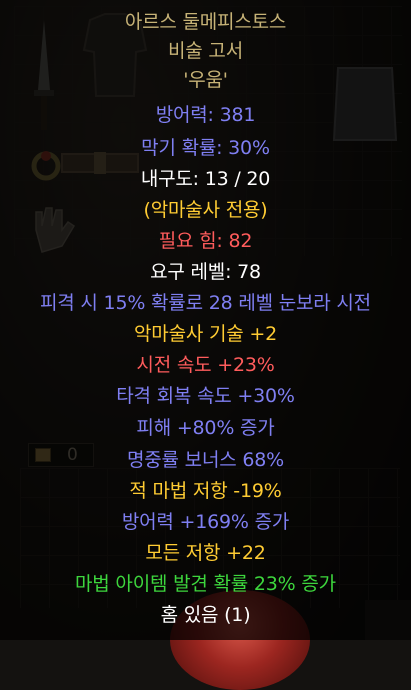 The height and width of the screenshot is (690, 411). Describe the element at coordinates (205, 522) in the screenshot. I see `item-mod: 방어력 +169% 증가` at that location.